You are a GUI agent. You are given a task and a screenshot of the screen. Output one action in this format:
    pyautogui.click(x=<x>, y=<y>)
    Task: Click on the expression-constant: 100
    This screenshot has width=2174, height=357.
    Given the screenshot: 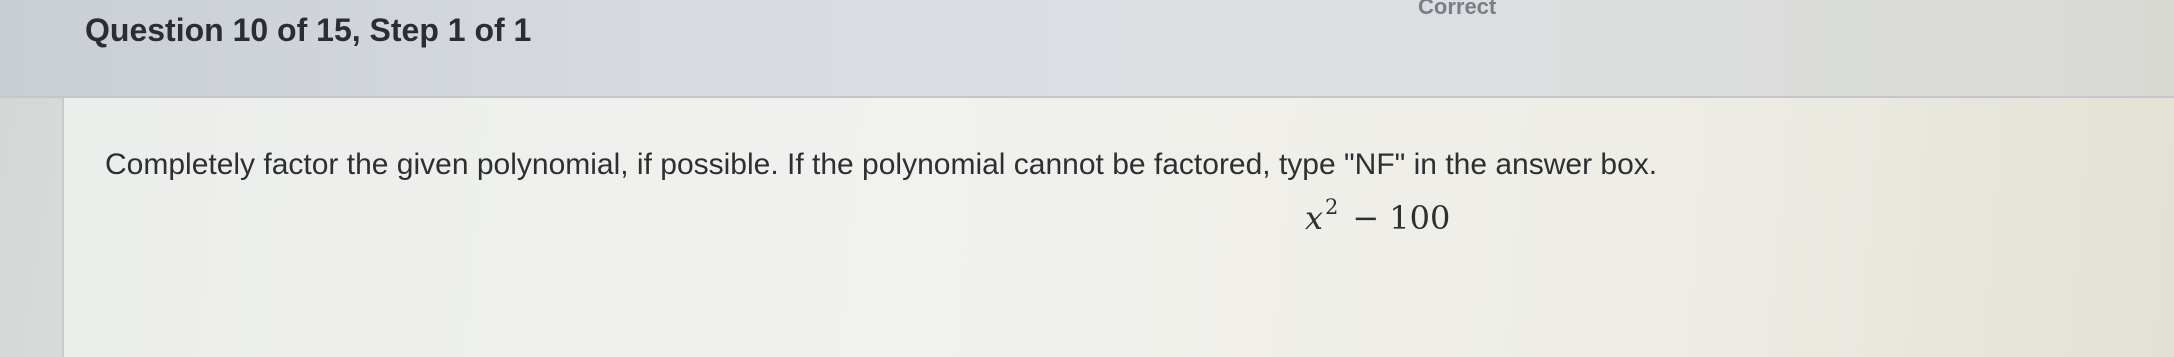 What is the action you would take?
    pyautogui.click(x=1420, y=218)
    